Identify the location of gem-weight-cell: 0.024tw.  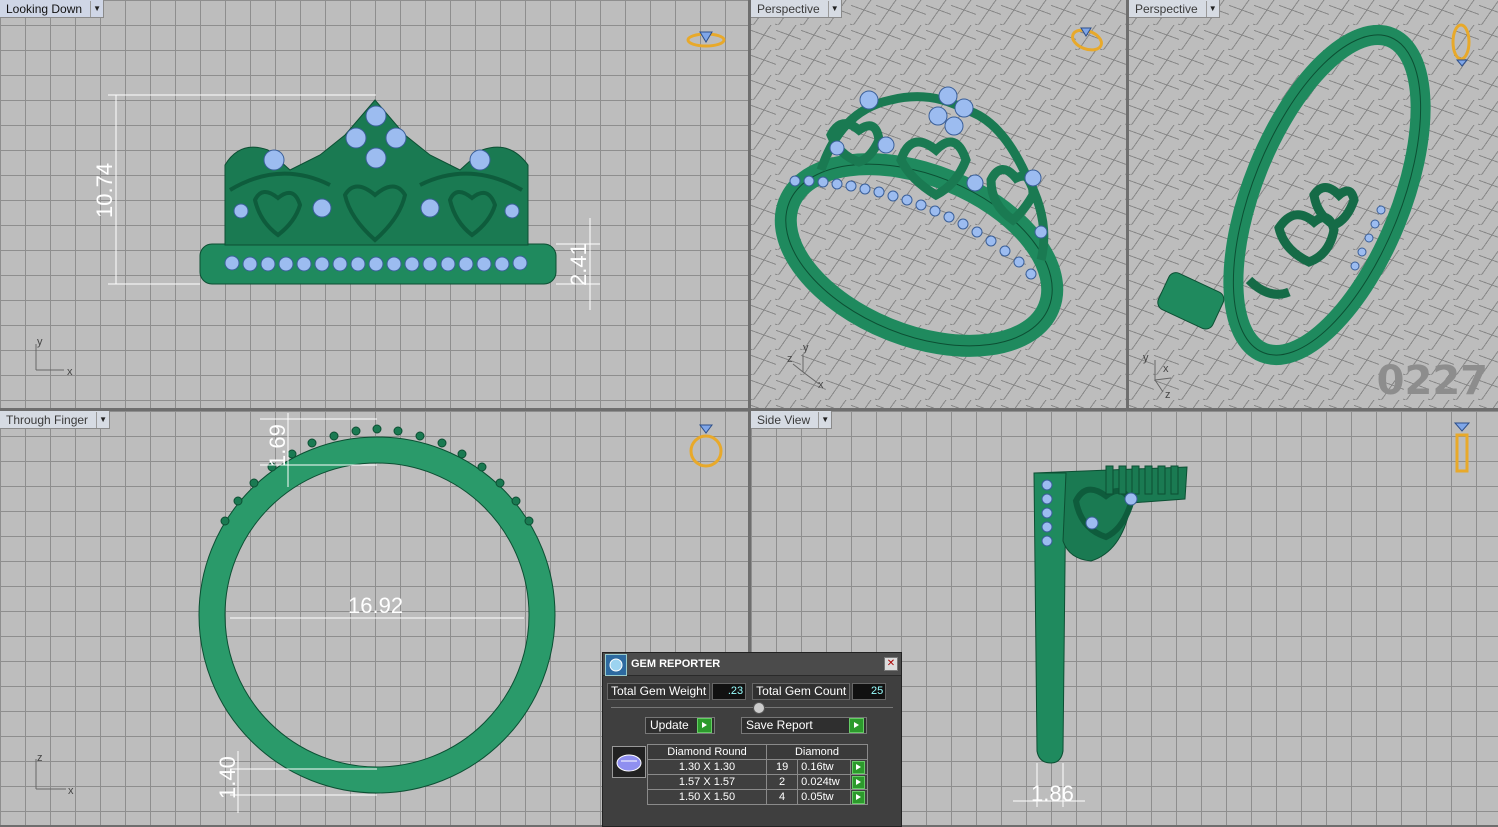
(824, 782).